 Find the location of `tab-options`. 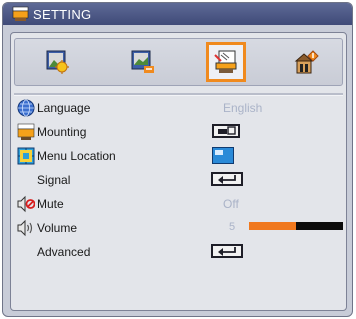

tab-options is located at coordinates (307, 62).